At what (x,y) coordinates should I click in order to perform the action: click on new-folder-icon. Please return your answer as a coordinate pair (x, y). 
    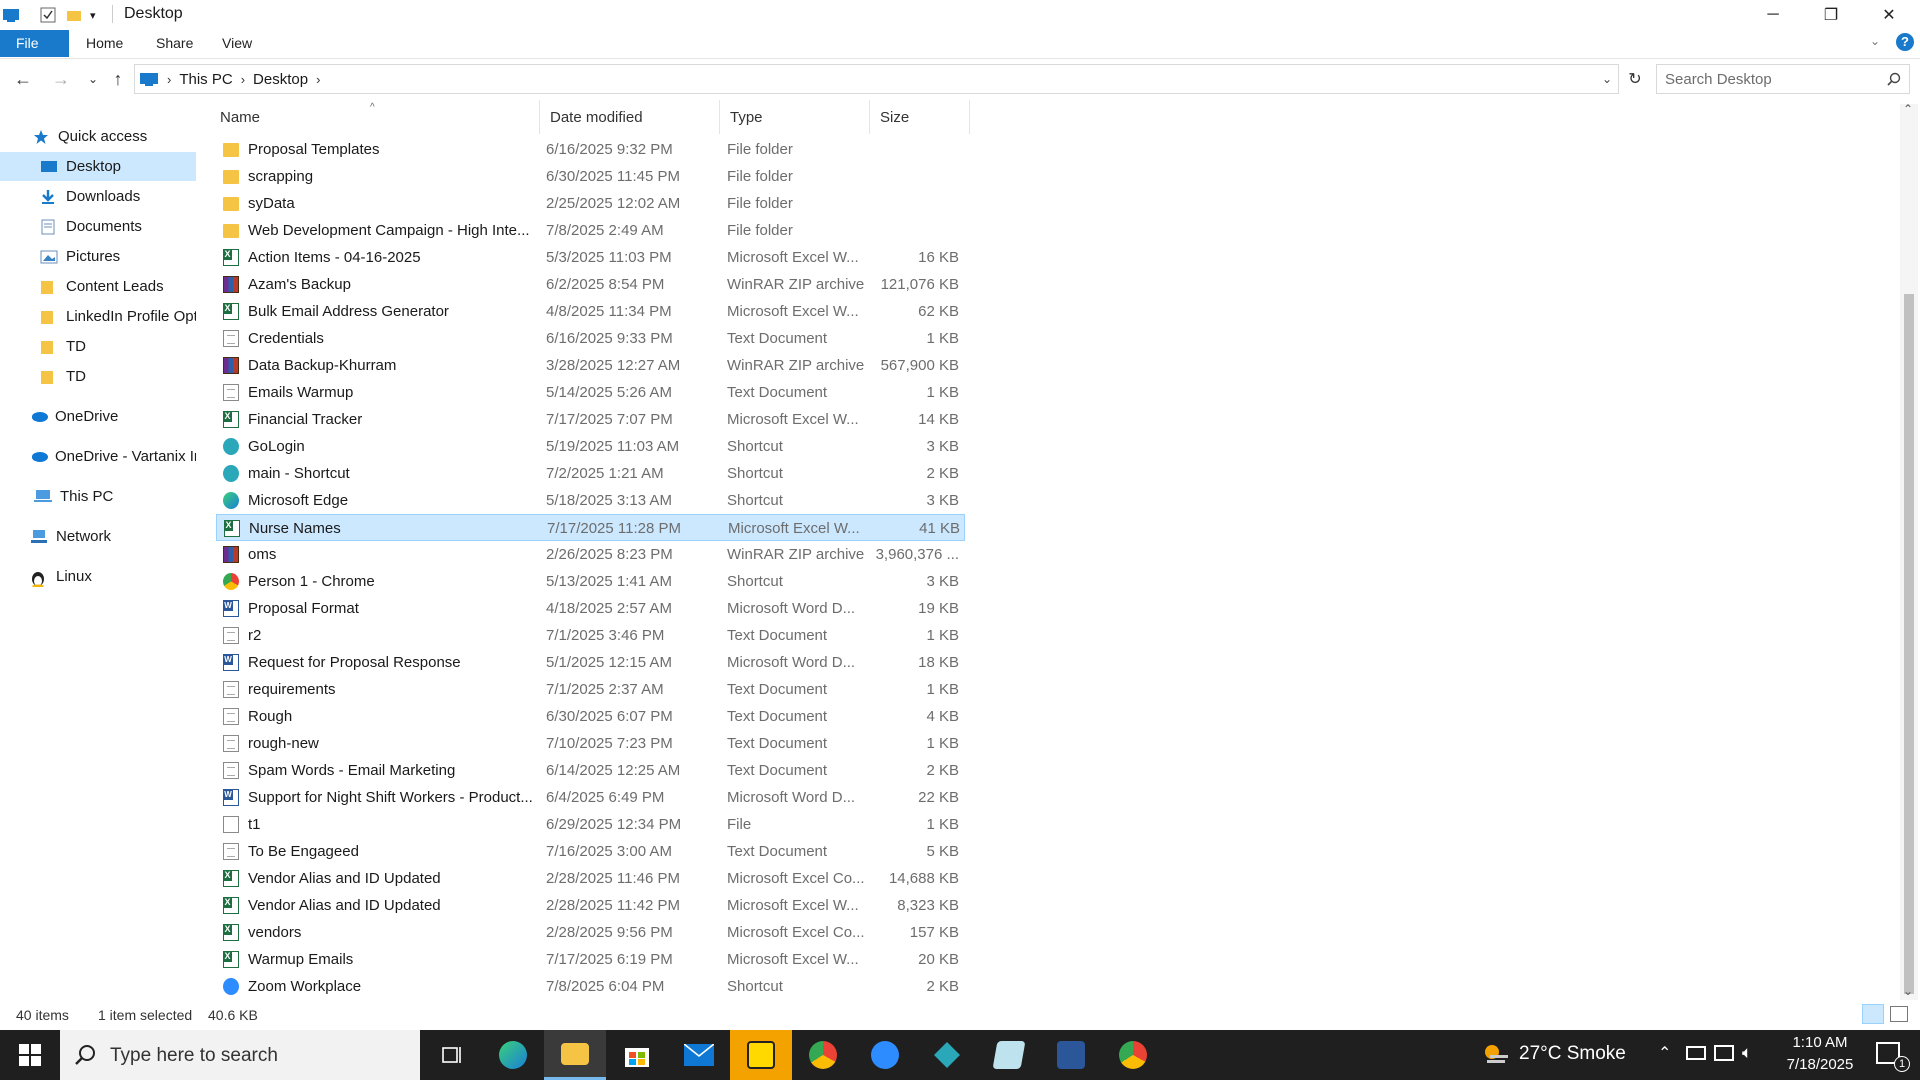
    Looking at the image, I should click on (74, 15).